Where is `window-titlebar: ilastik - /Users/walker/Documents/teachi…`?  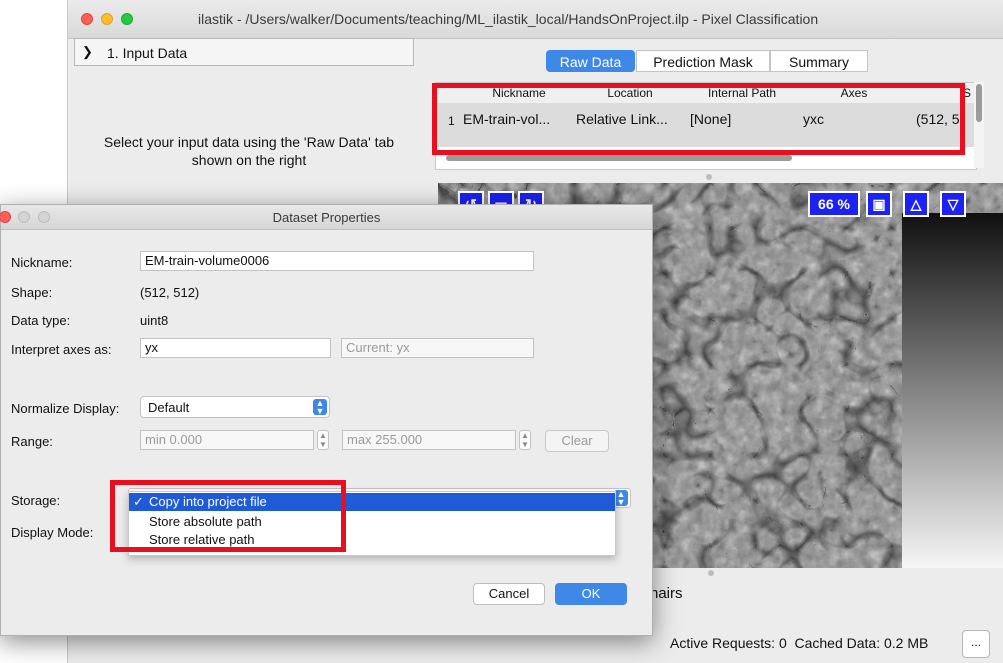 window-titlebar: ilastik - /Users/walker/Documents/teachi… is located at coordinates (535, 19).